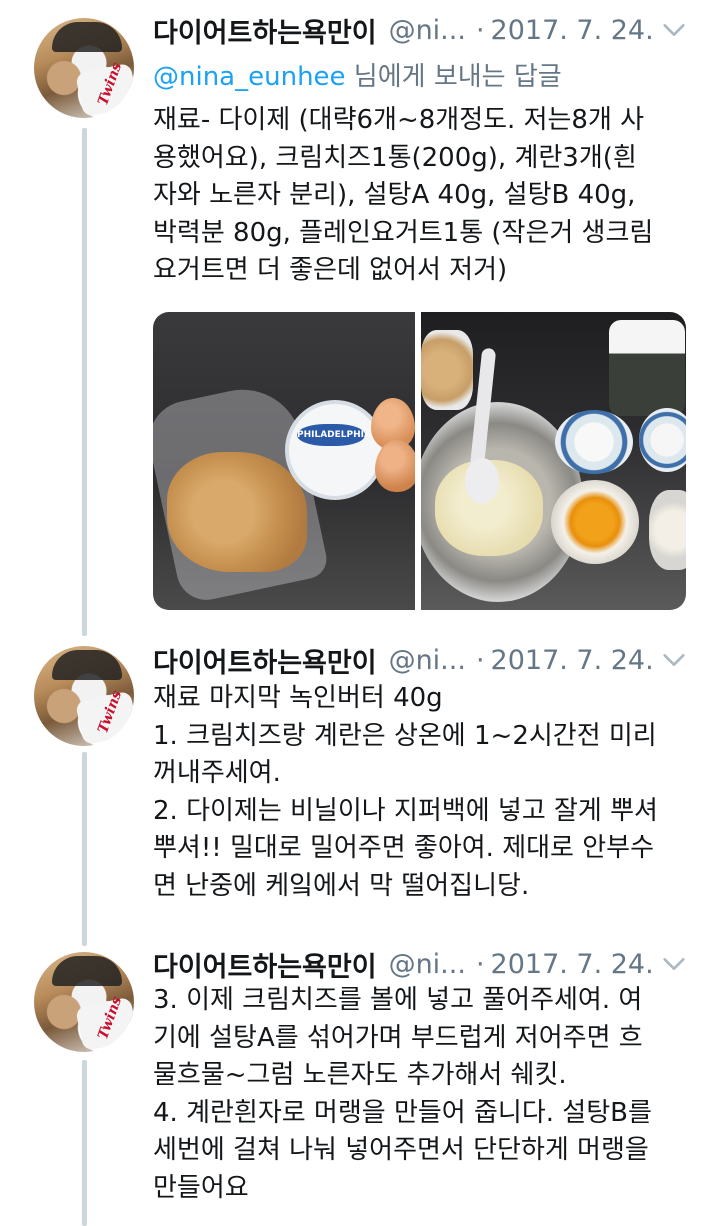 This screenshot has height=1226, width=720. Describe the element at coordinates (399, 120) in the screenshot. I see `tweet-text-line: 재료- 다이제 (대략6개~8개정도. 저는8개 사` at that location.